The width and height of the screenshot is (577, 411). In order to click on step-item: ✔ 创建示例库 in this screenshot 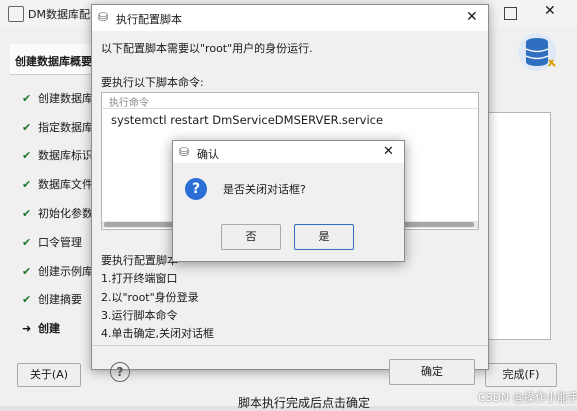, I will do `click(57, 271)`.